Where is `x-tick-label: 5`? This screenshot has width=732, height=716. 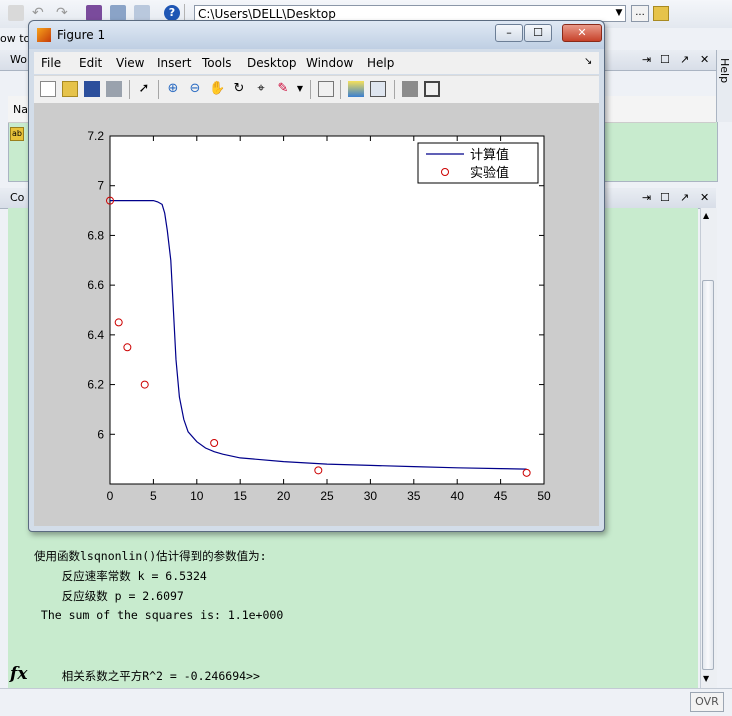 x-tick-label: 5 is located at coordinates (153, 496).